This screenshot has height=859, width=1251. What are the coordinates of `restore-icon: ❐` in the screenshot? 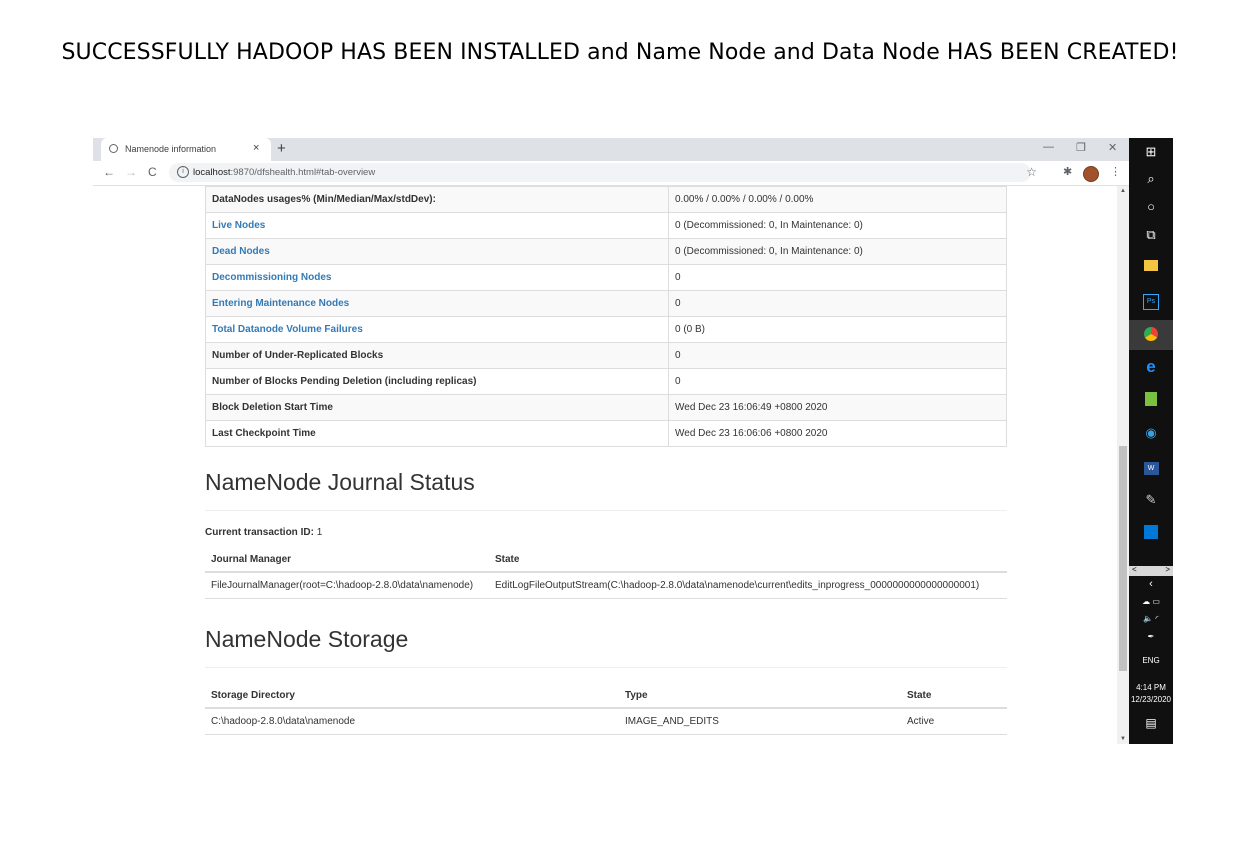 It's located at (1081, 147).